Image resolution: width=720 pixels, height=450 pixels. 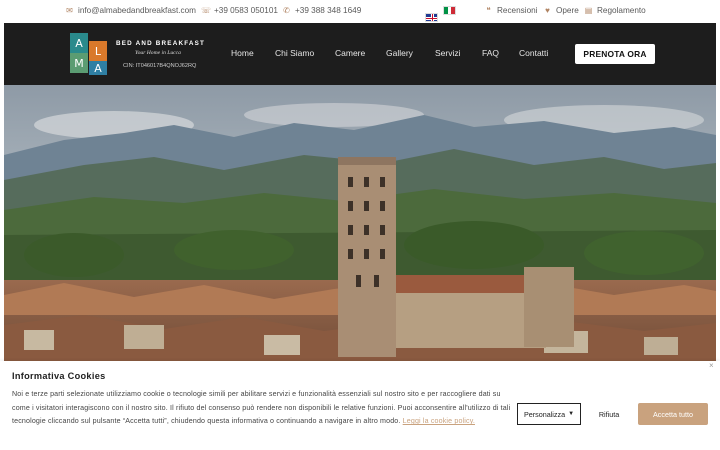 What do you see at coordinates (399, 53) in the screenshot?
I see `nav-gallery: Gallery` at bounding box center [399, 53].